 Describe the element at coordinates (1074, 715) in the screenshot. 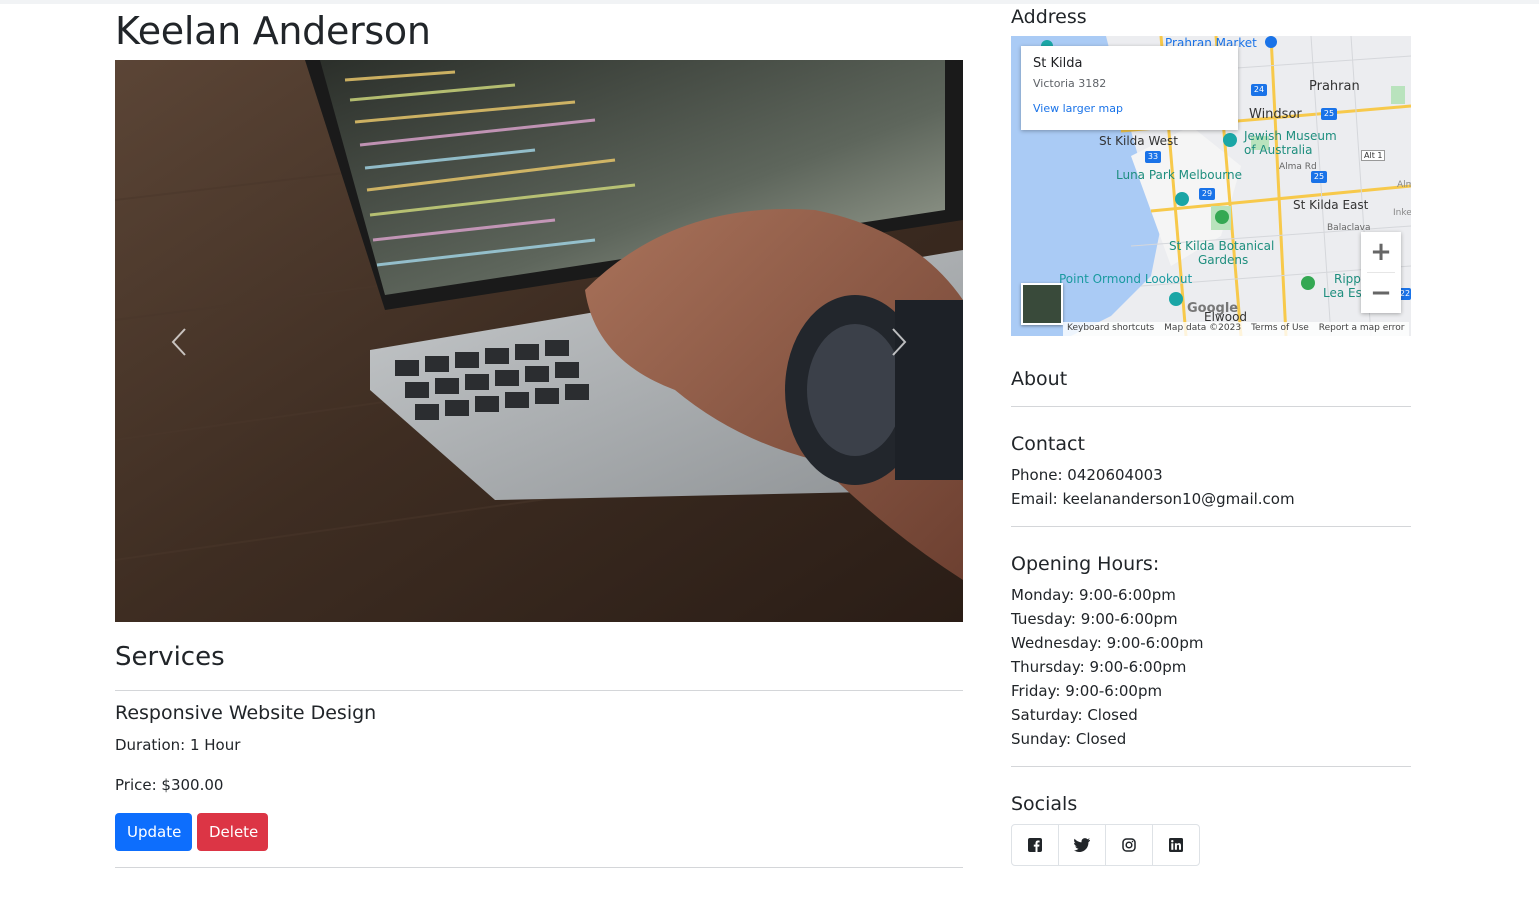

I see `hours-row: Saturday: Closed` at that location.